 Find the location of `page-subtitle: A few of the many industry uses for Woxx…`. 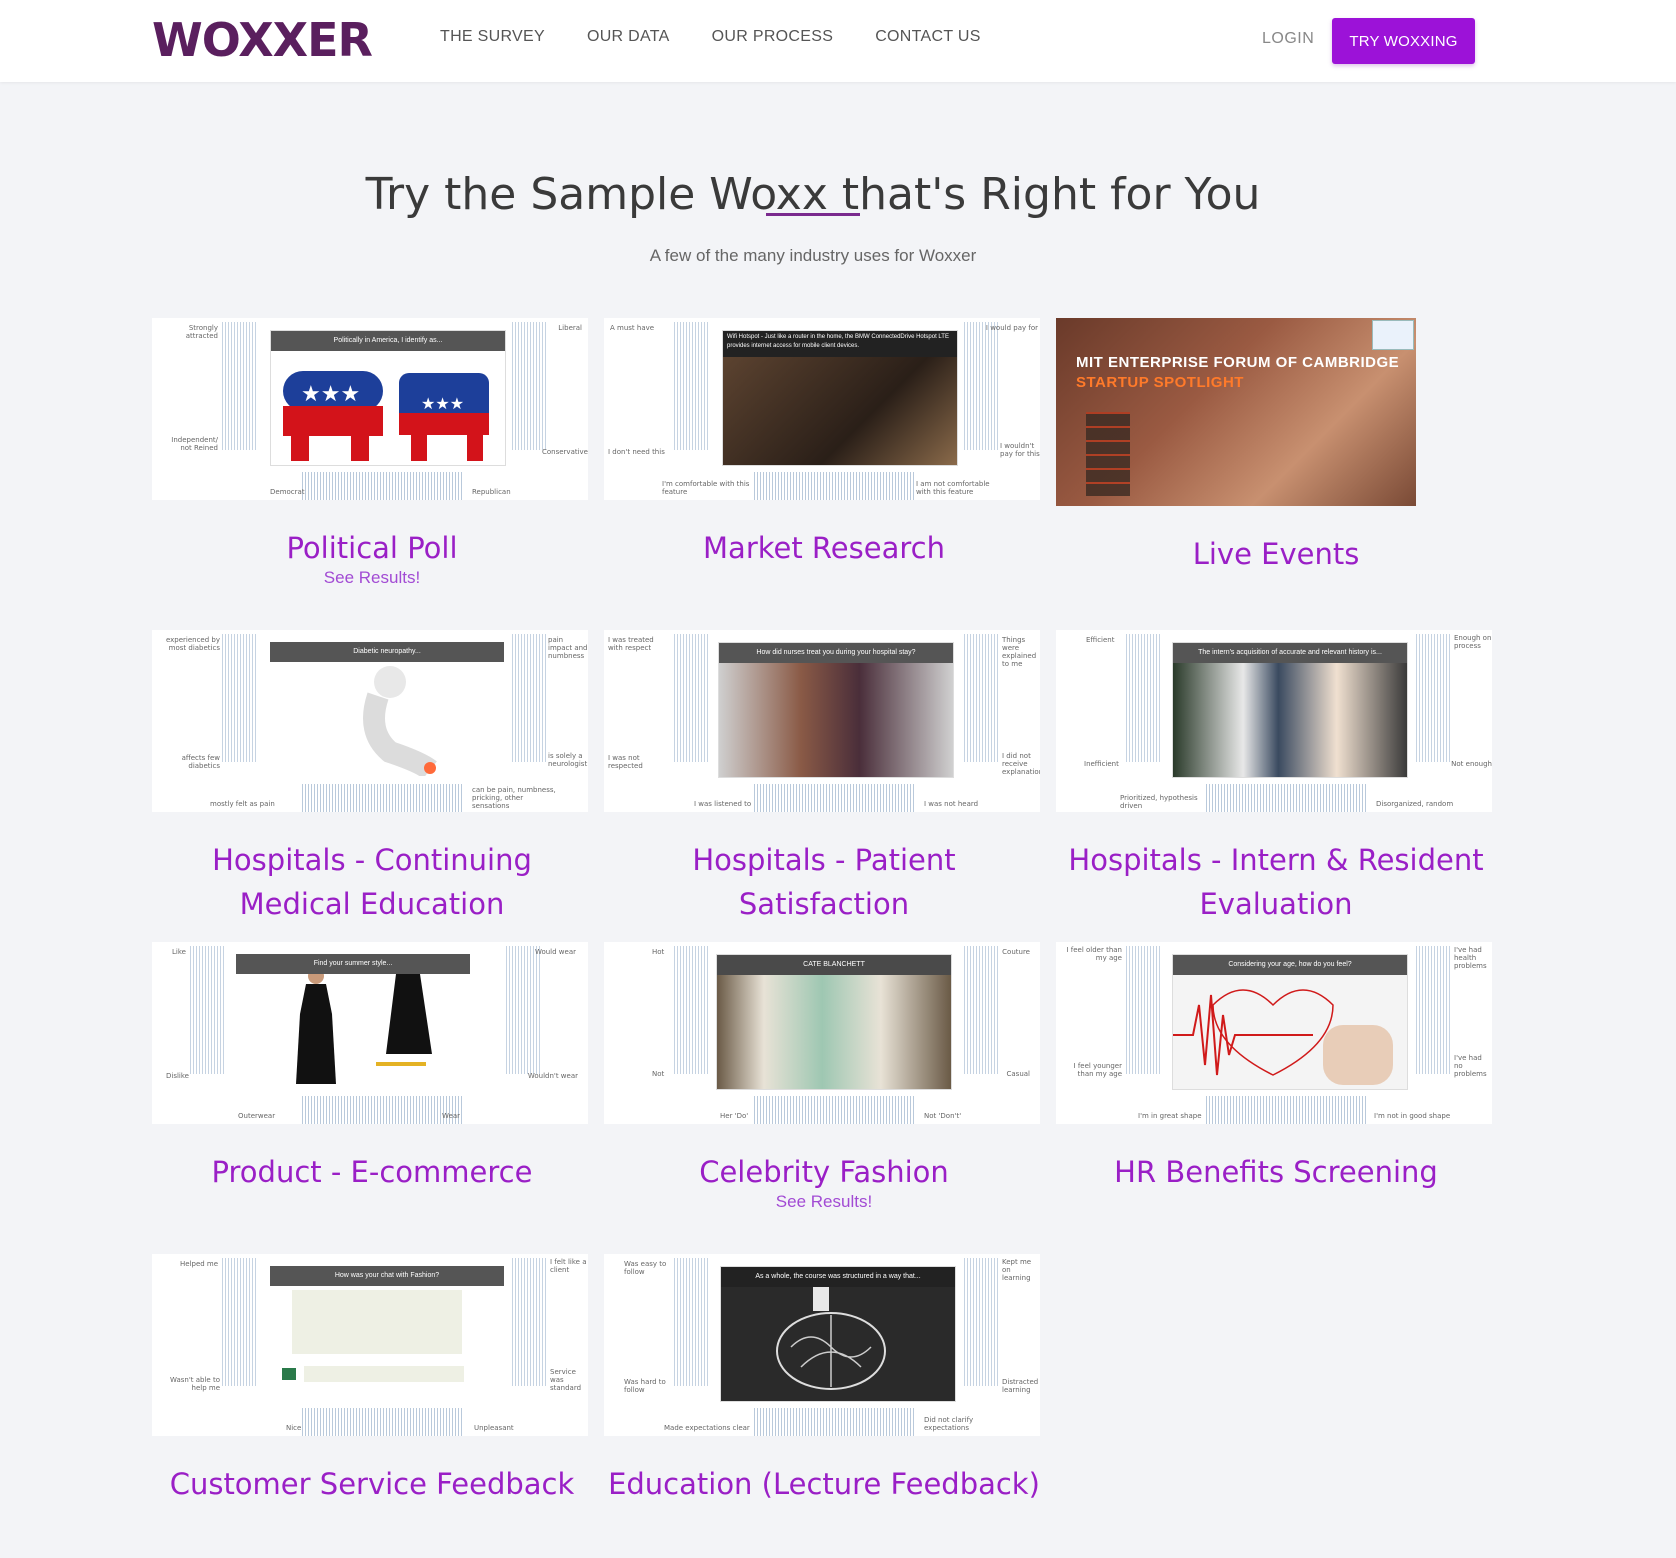

page-subtitle: A few of the many industry uses for Woxx… is located at coordinates (813, 255).